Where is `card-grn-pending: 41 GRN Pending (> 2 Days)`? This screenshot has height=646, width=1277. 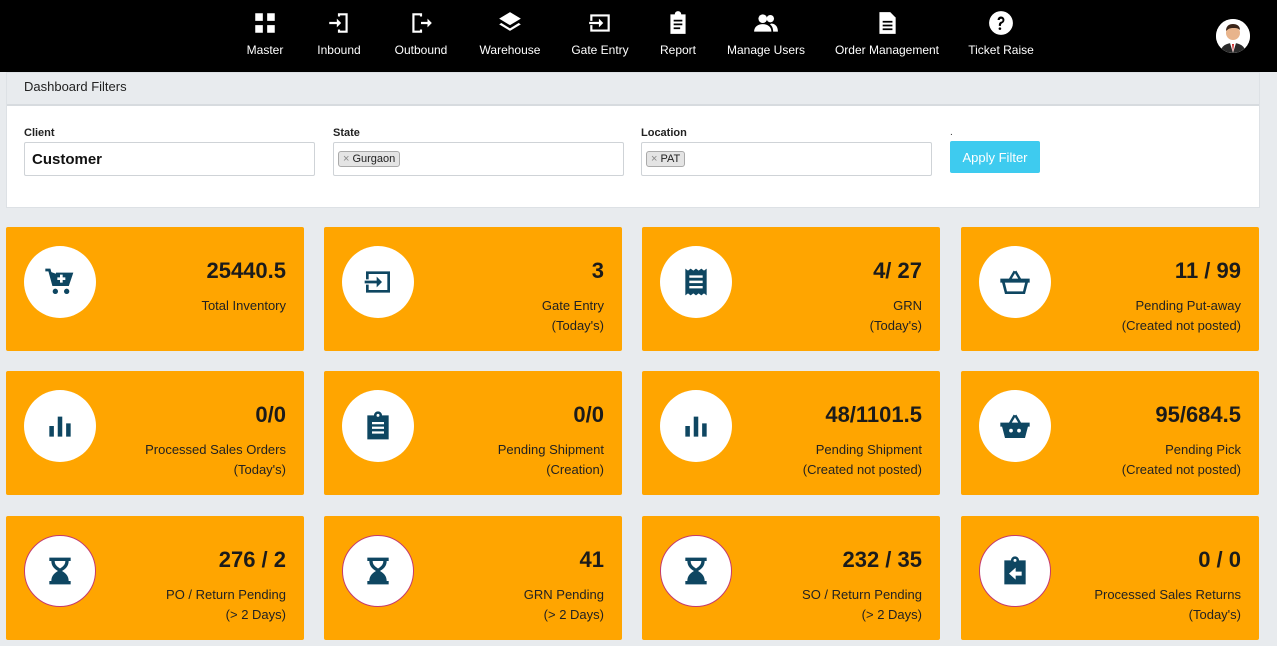
card-grn-pending: 41 GRN Pending (> 2 Days) is located at coordinates (473, 578).